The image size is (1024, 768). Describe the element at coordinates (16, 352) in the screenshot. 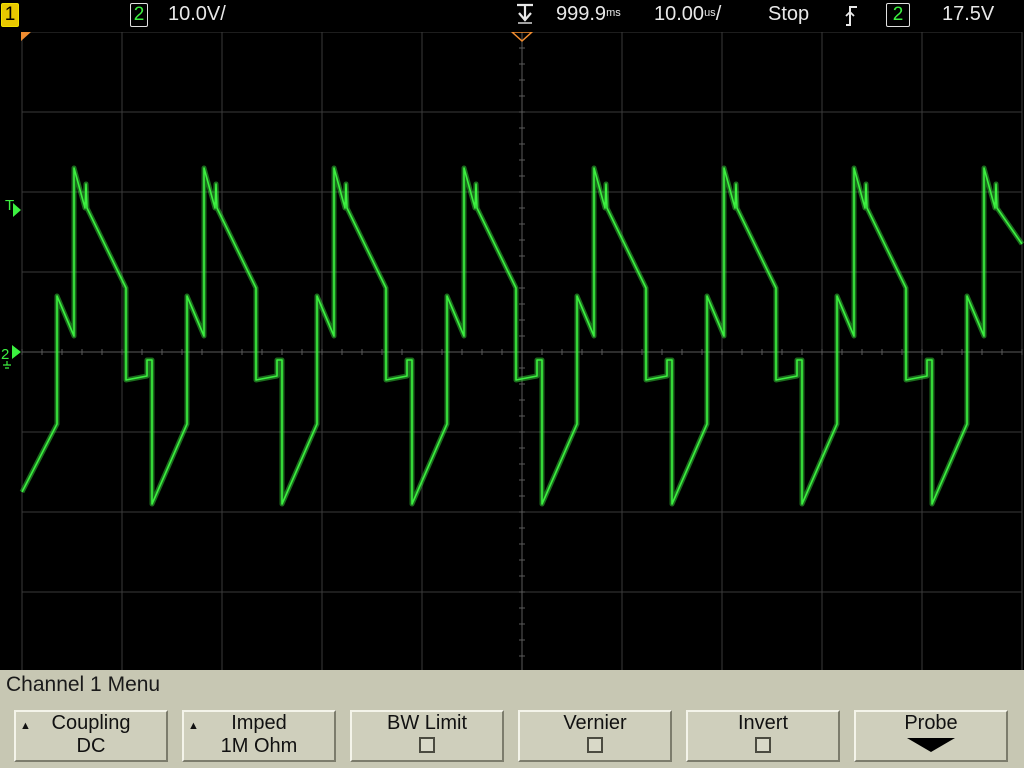

I see `channel-2-ground-marker-icon` at that location.